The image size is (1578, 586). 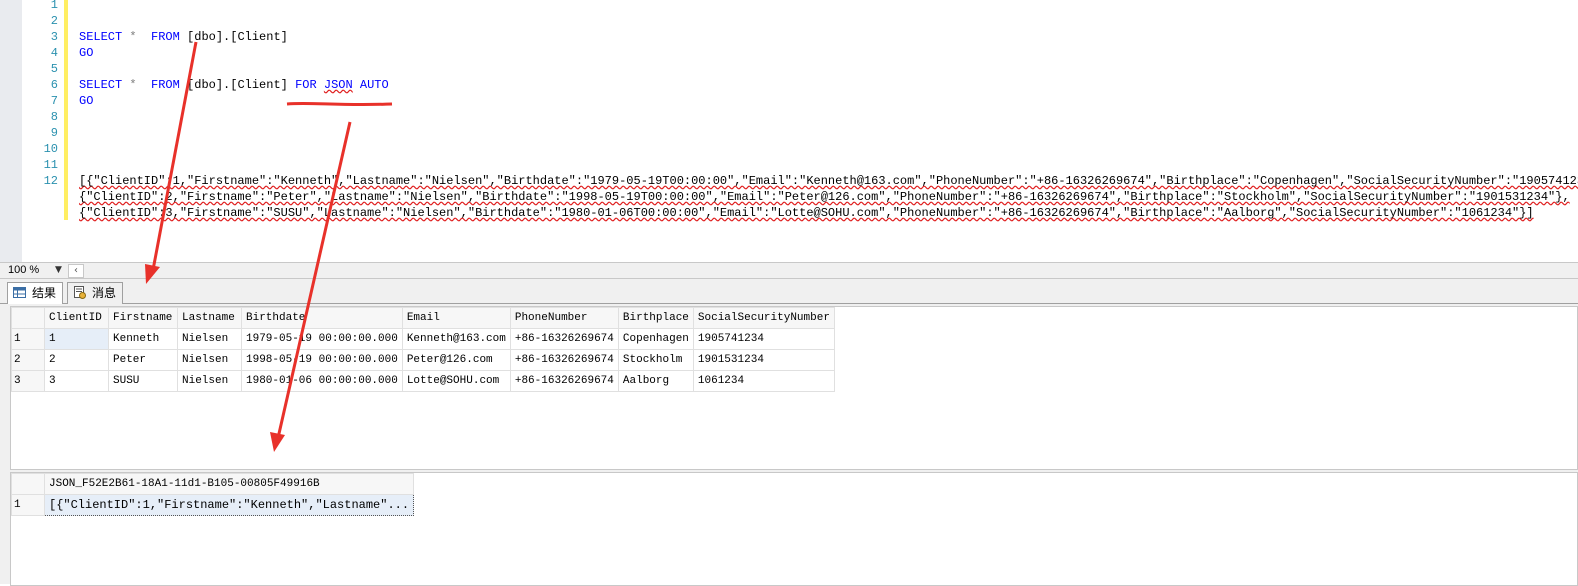 What do you see at coordinates (339, 104) in the screenshot?
I see `annotation-underline` at bounding box center [339, 104].